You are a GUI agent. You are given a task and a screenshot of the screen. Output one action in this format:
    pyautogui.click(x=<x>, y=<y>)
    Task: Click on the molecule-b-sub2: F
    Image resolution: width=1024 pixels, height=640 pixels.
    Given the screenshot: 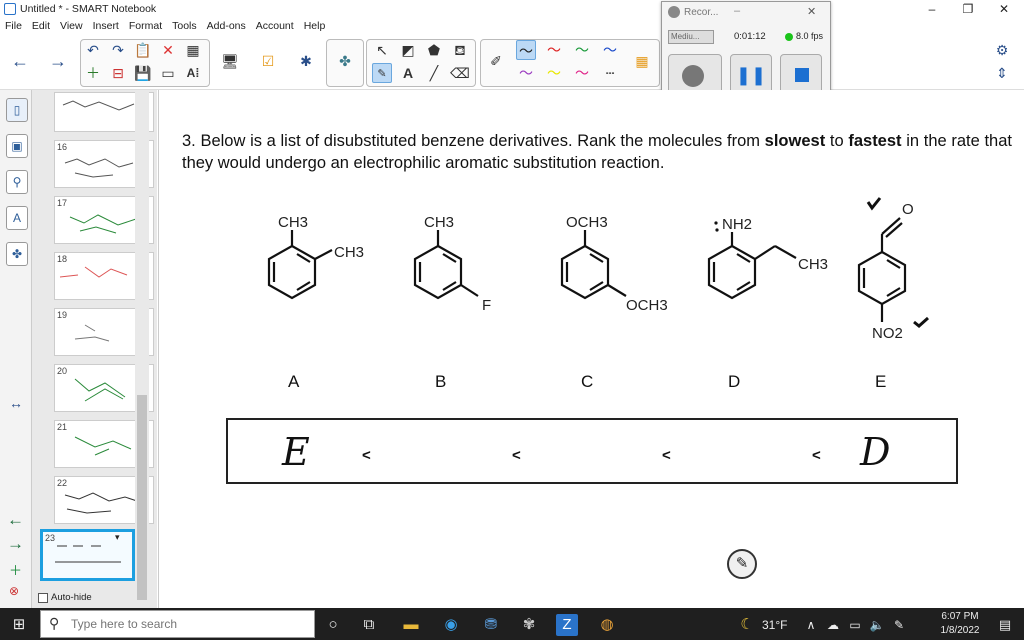 What is the action you would take?
    pyautogui.click(x=487, y=305)
    